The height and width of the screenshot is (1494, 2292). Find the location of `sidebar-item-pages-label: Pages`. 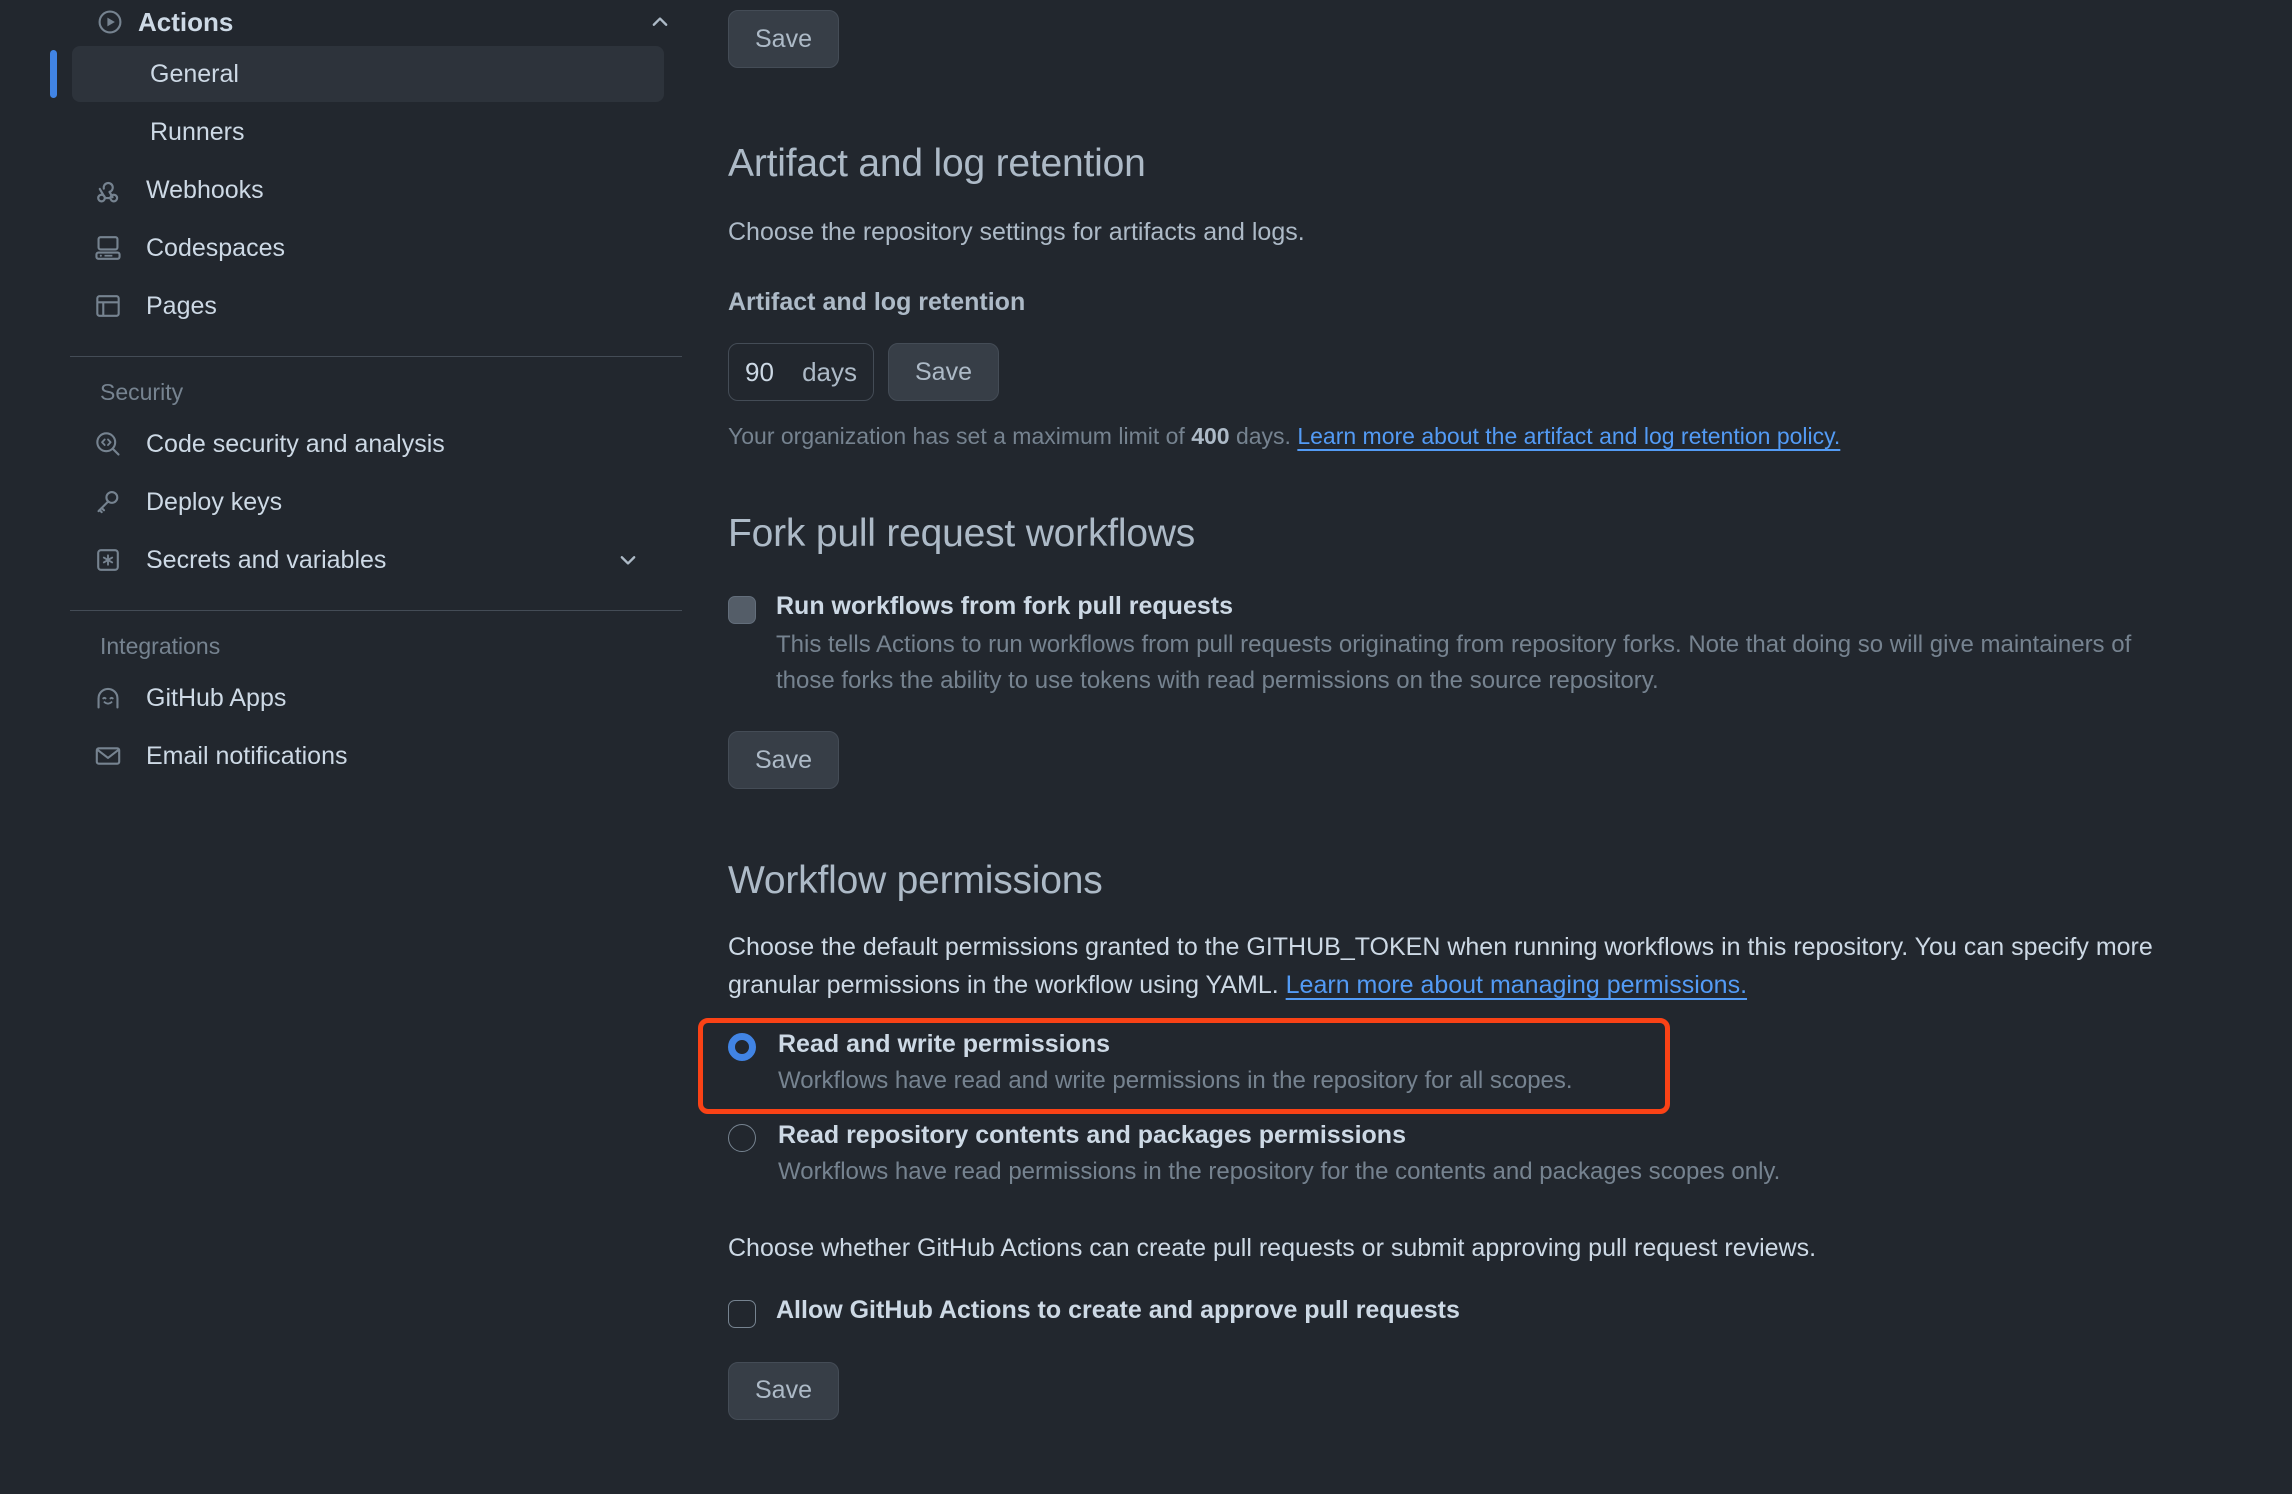

sidebar-item-pages-label: Pages is located at coordinates (181, 305).